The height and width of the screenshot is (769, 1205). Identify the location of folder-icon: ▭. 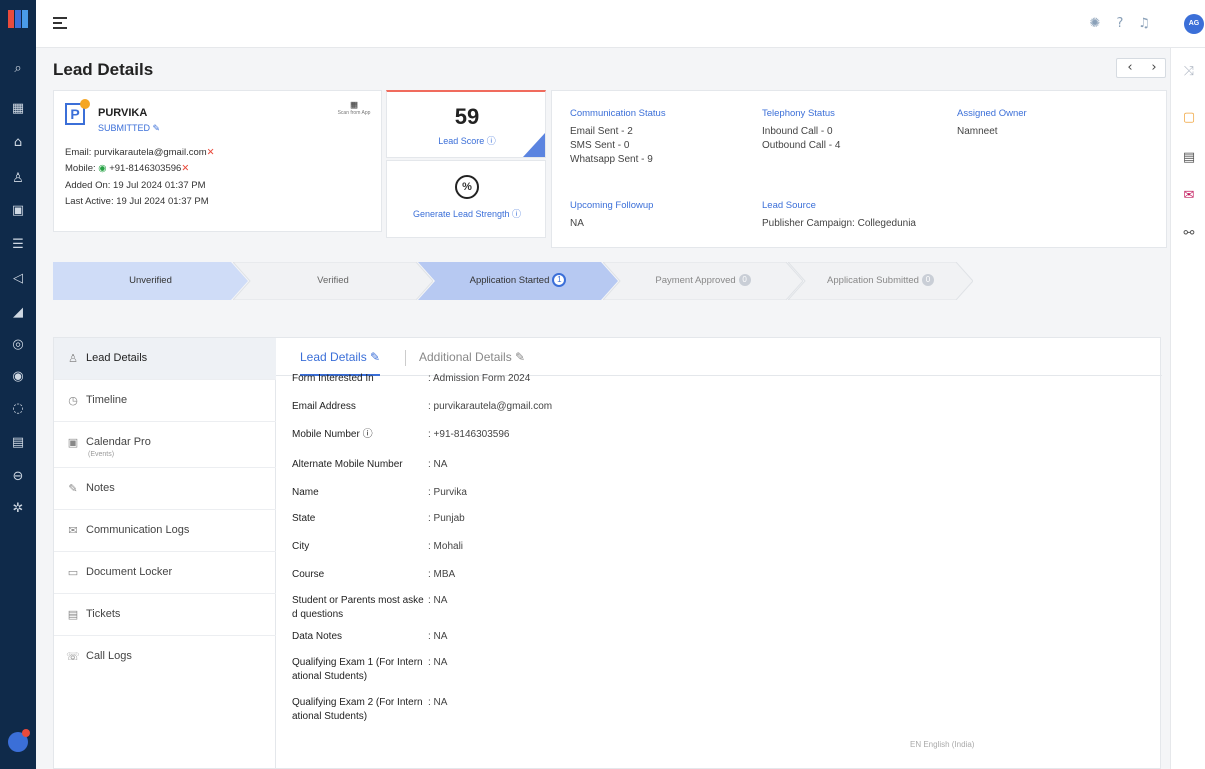
(73, 572).